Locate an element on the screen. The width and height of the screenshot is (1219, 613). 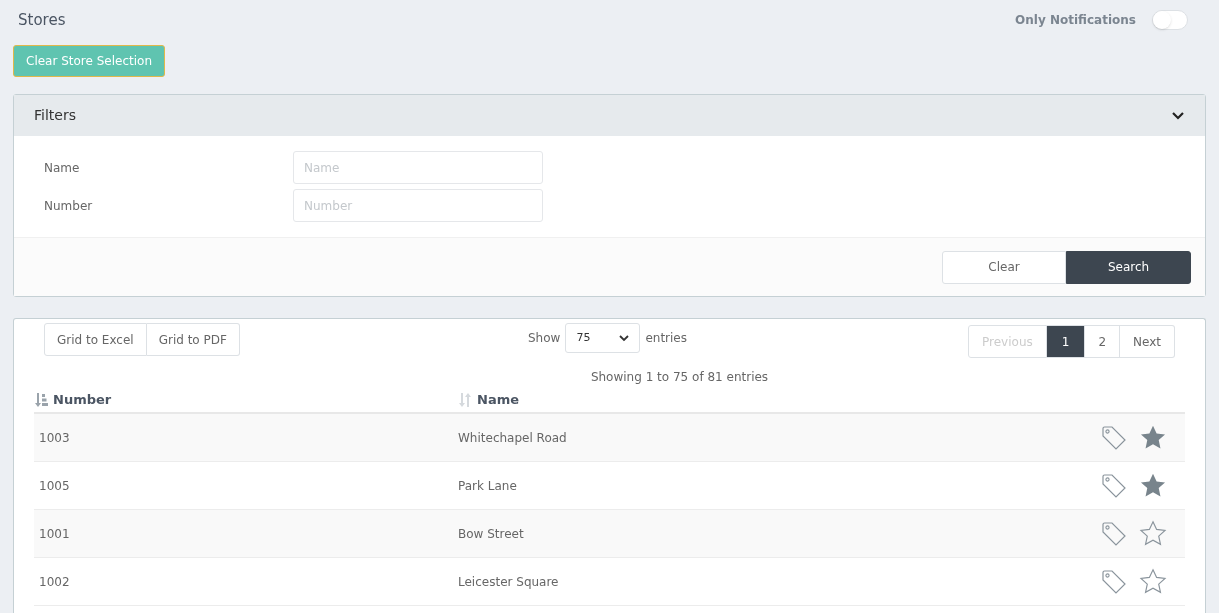
input-field: Name is located at coordinates (418, 167).